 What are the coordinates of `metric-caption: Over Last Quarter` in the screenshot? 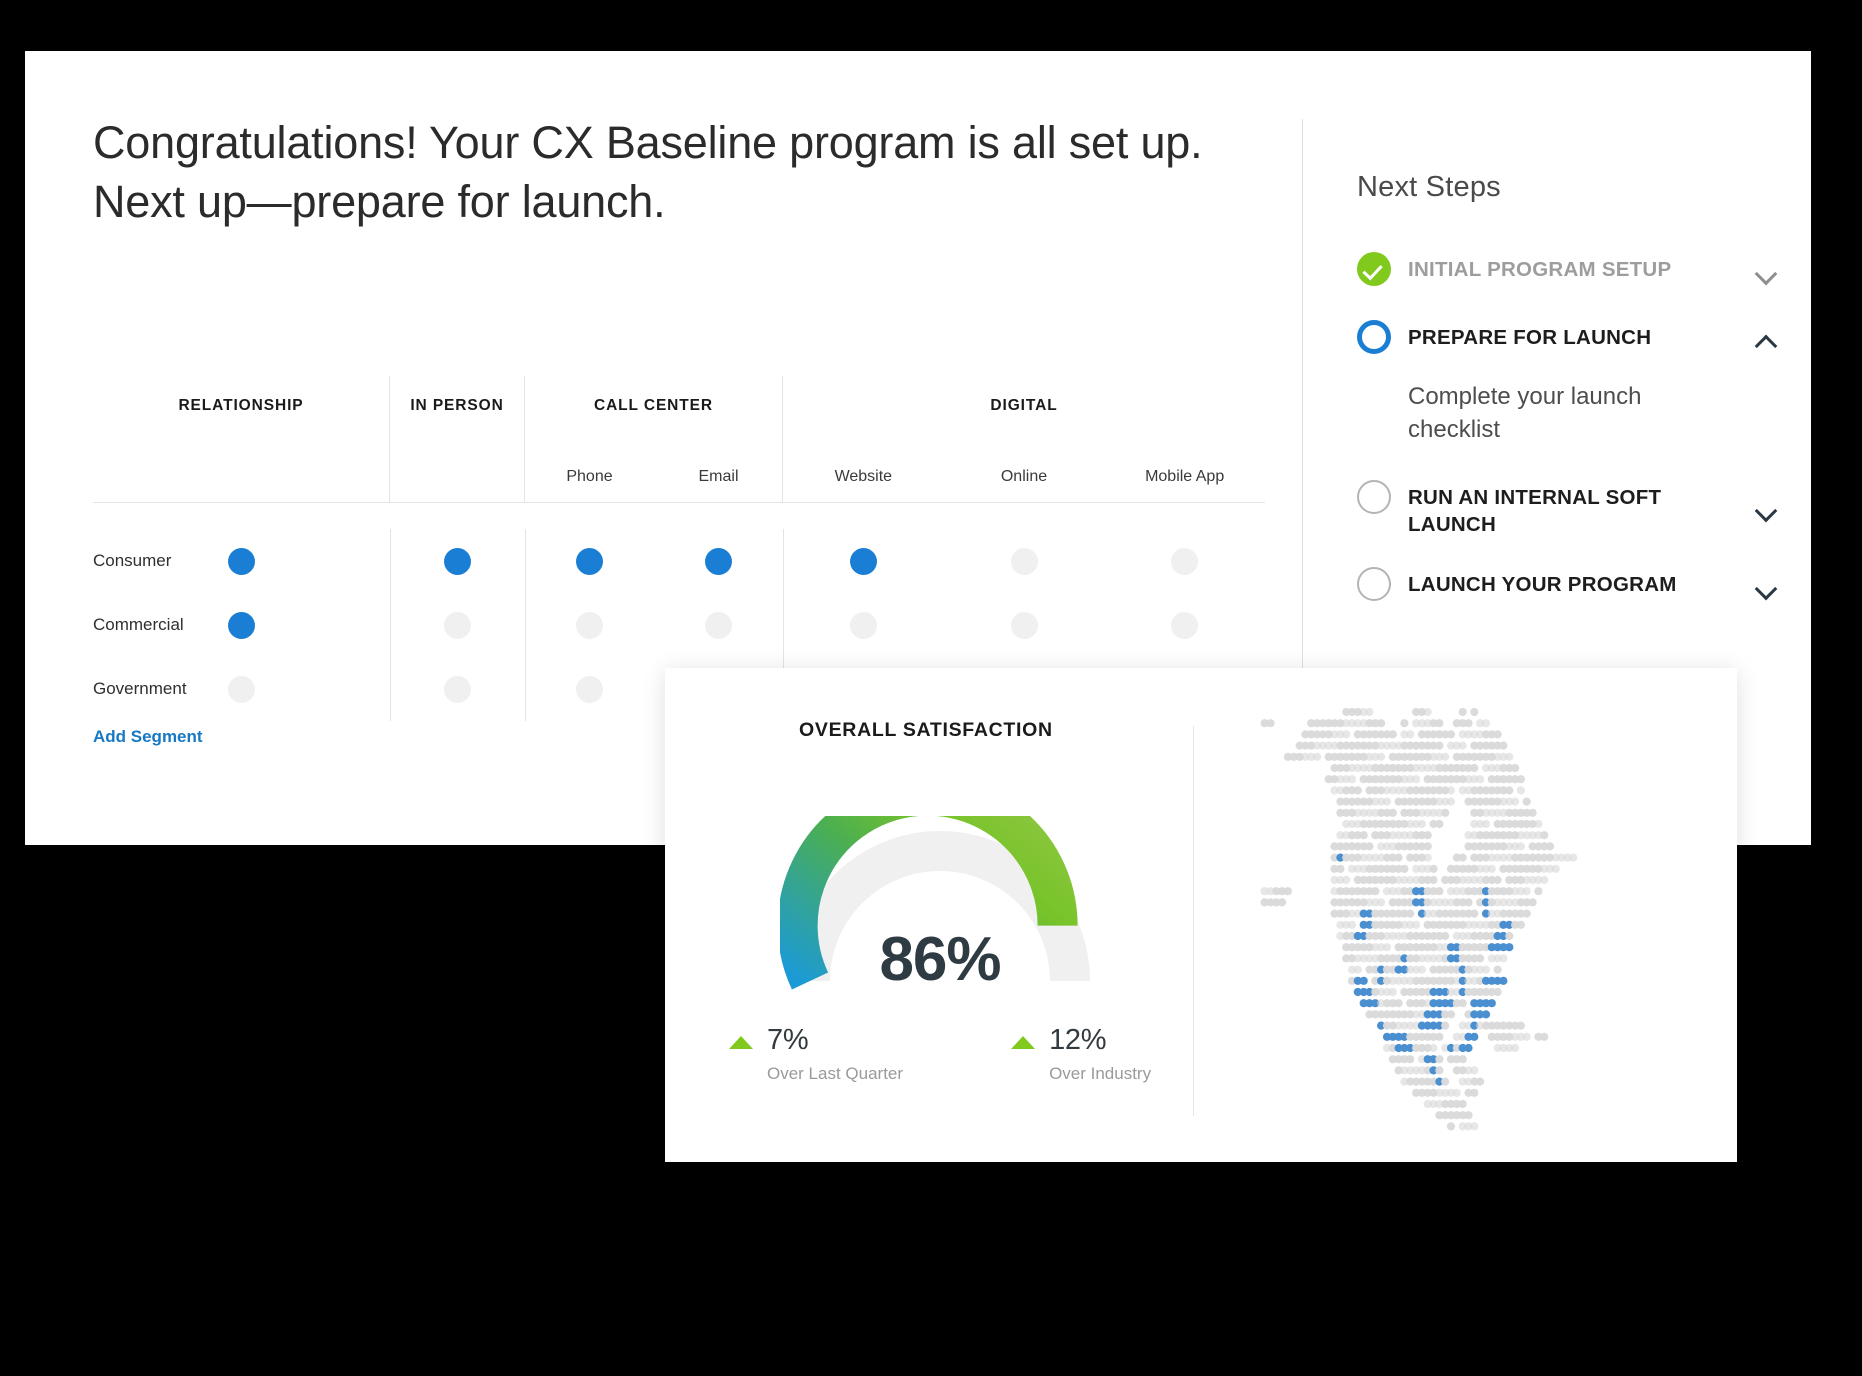 It's located at (835, 1073).